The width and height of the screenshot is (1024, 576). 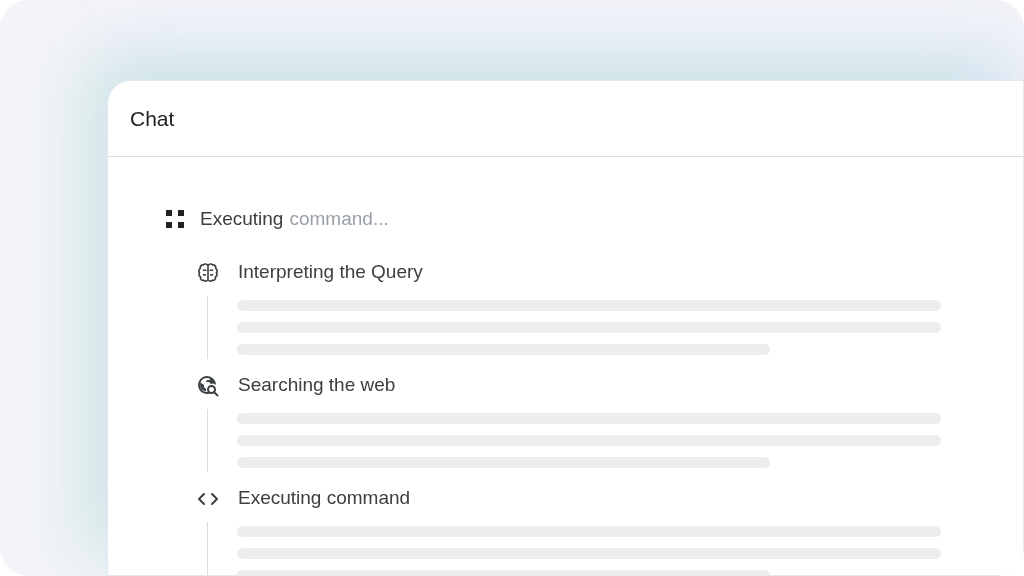 I want to click on step-title: Searching the web, so click(x=317, y=385).